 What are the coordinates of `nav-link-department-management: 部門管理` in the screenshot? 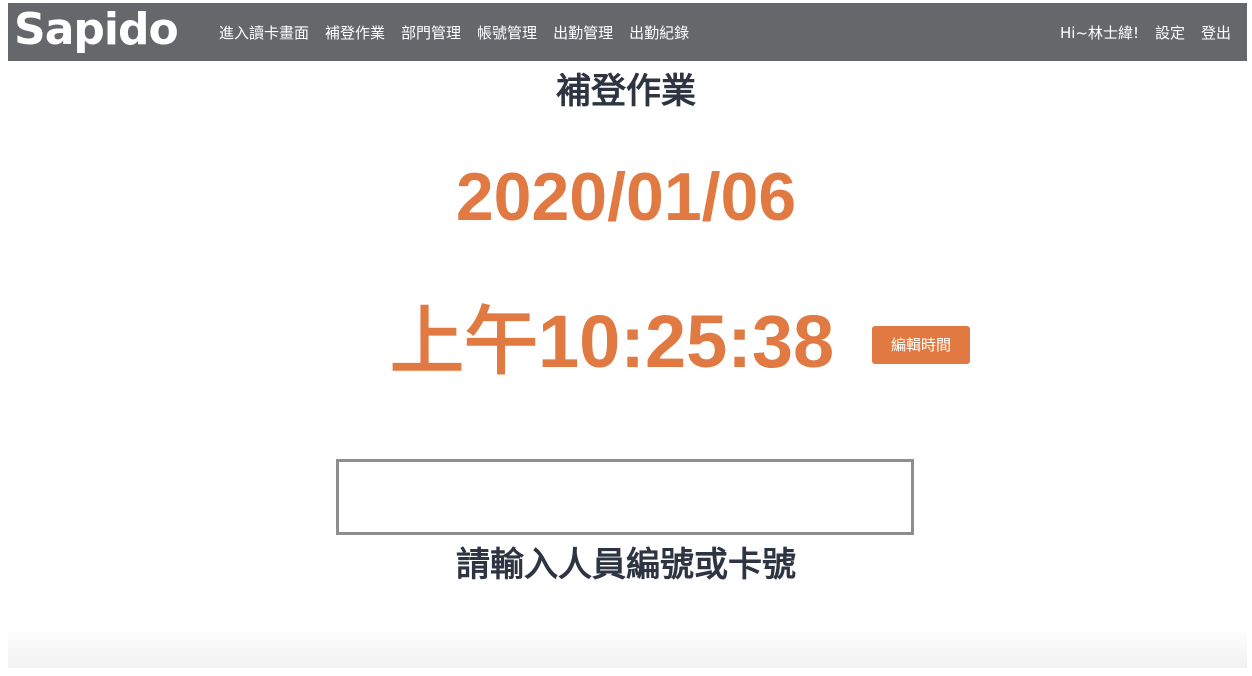 It's located at (431, 32).